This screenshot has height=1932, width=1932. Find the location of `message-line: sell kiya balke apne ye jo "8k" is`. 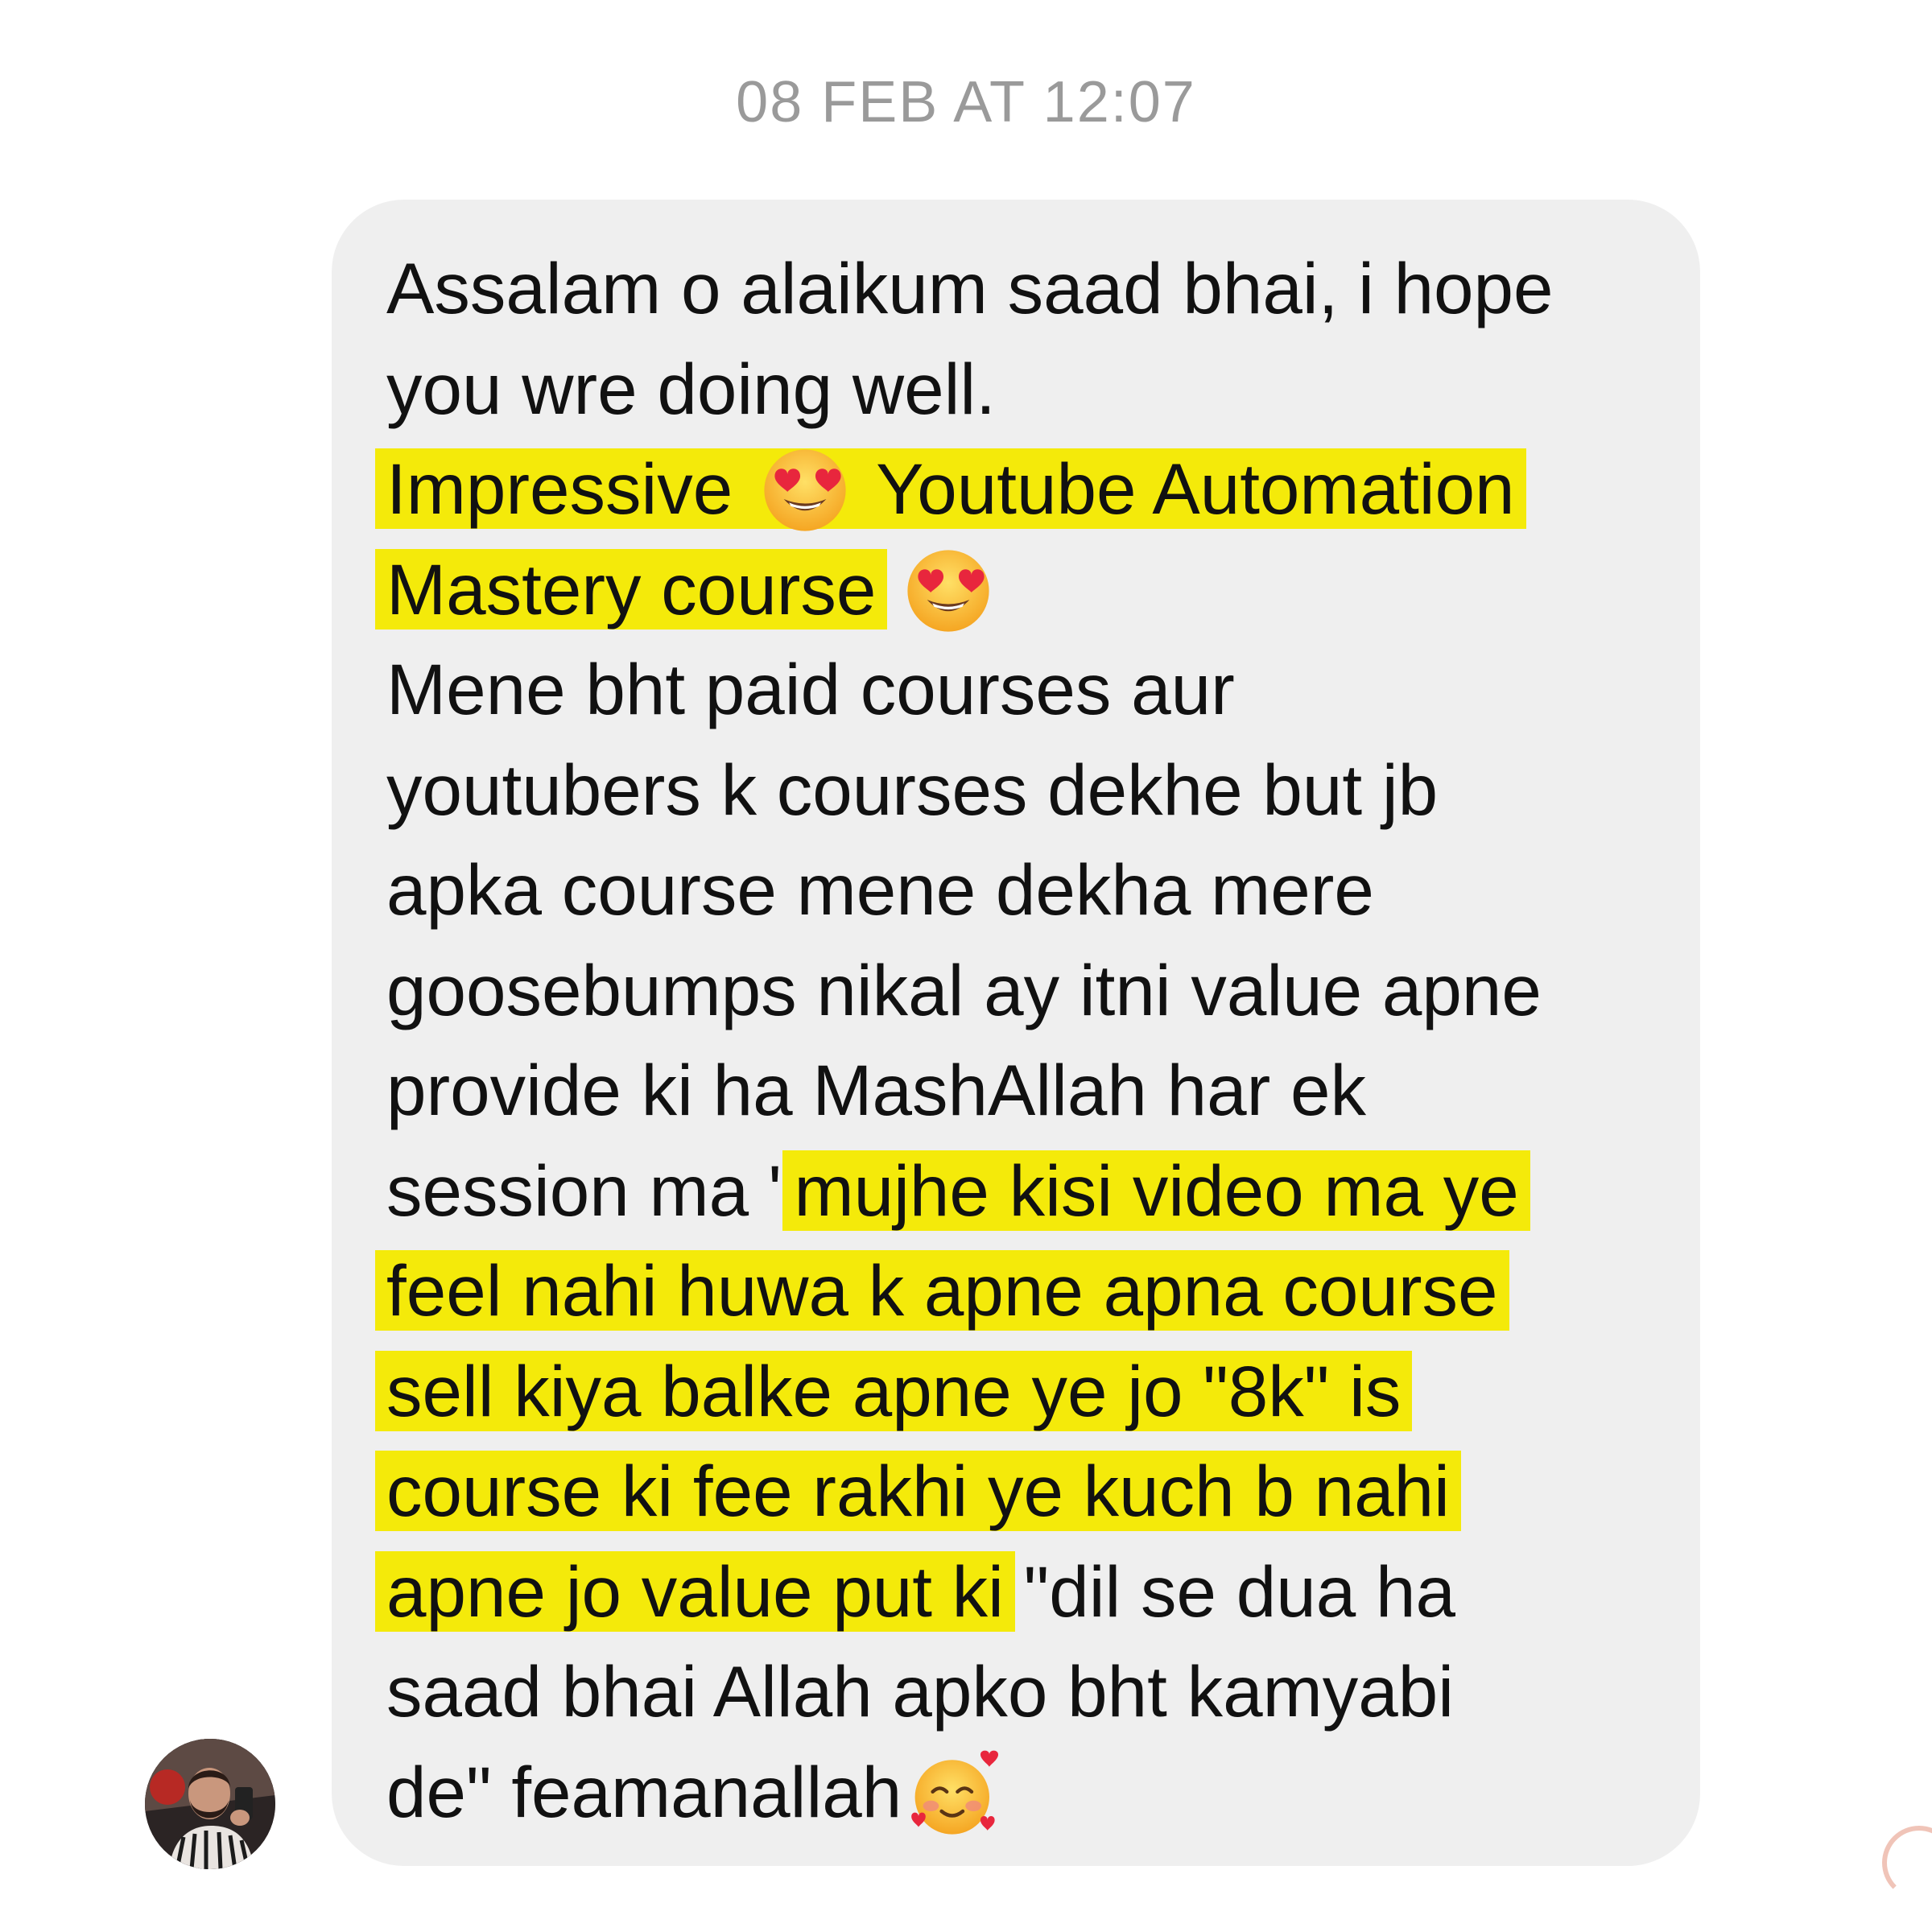

message-line: sell kiya balke apne ye jo "8k" is is located at coordinates (1021, 1391).